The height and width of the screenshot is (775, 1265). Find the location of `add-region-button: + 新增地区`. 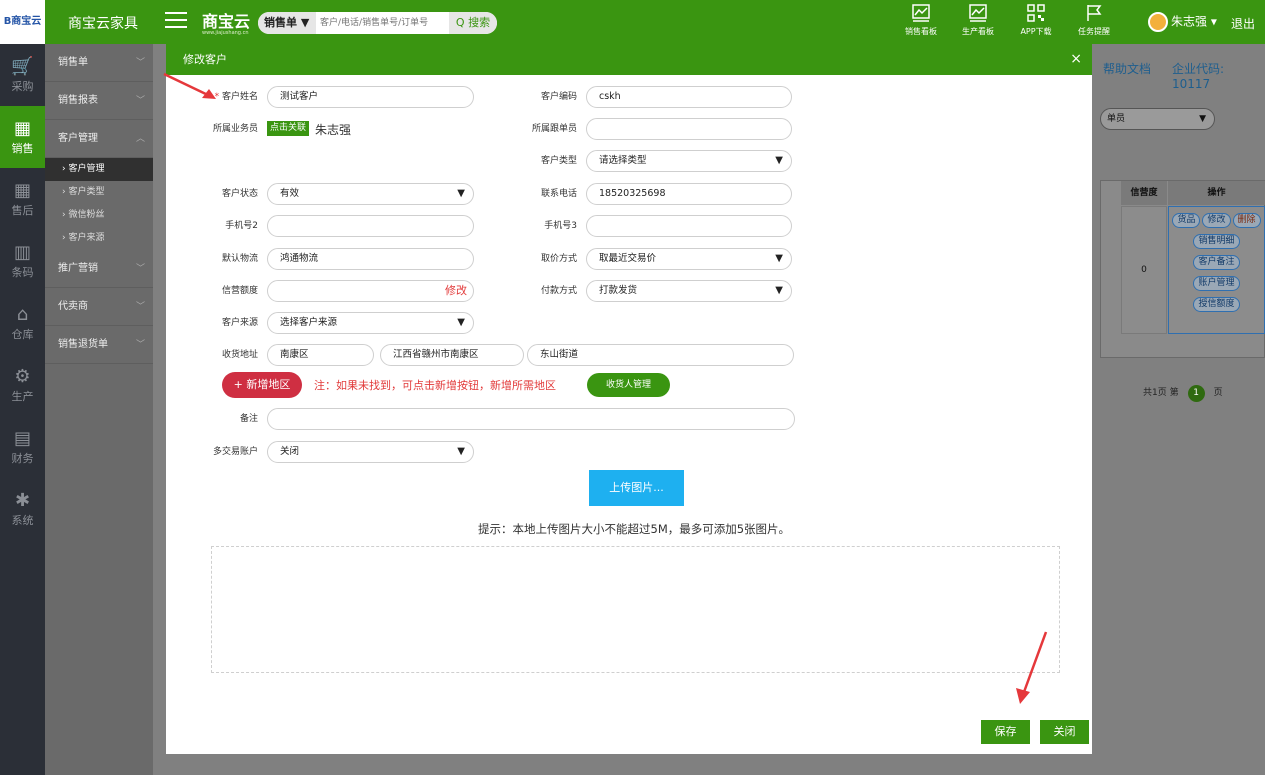

add-region-button: + 新增地区 is located at coordinates (262, 385).